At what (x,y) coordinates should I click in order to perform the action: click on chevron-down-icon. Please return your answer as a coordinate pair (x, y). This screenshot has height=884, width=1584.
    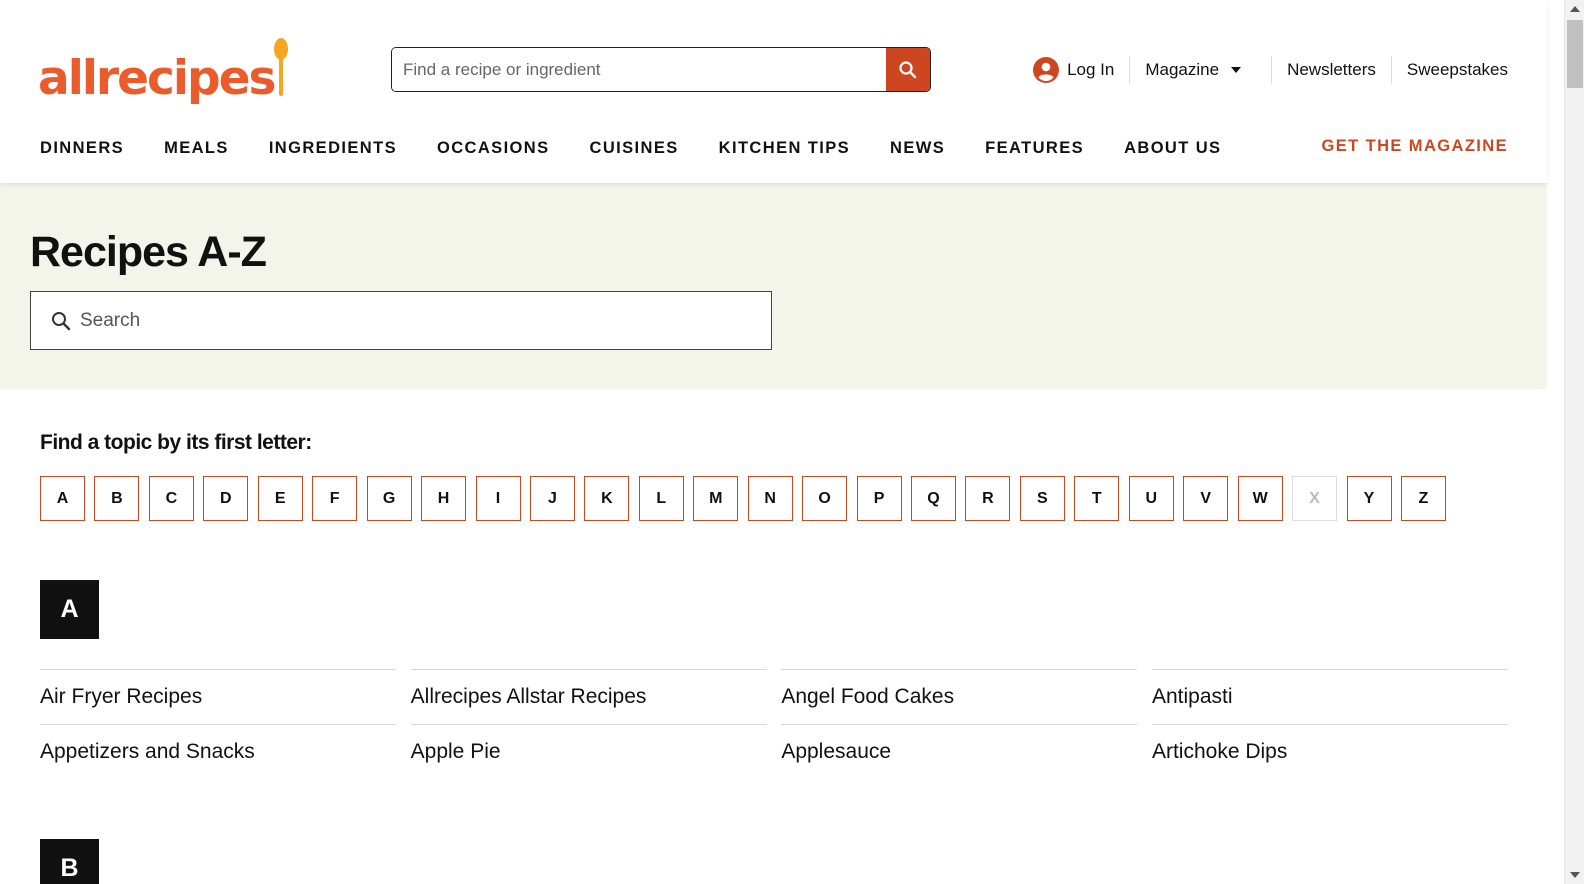
    Looking at the image, I should click on (1236, 70).